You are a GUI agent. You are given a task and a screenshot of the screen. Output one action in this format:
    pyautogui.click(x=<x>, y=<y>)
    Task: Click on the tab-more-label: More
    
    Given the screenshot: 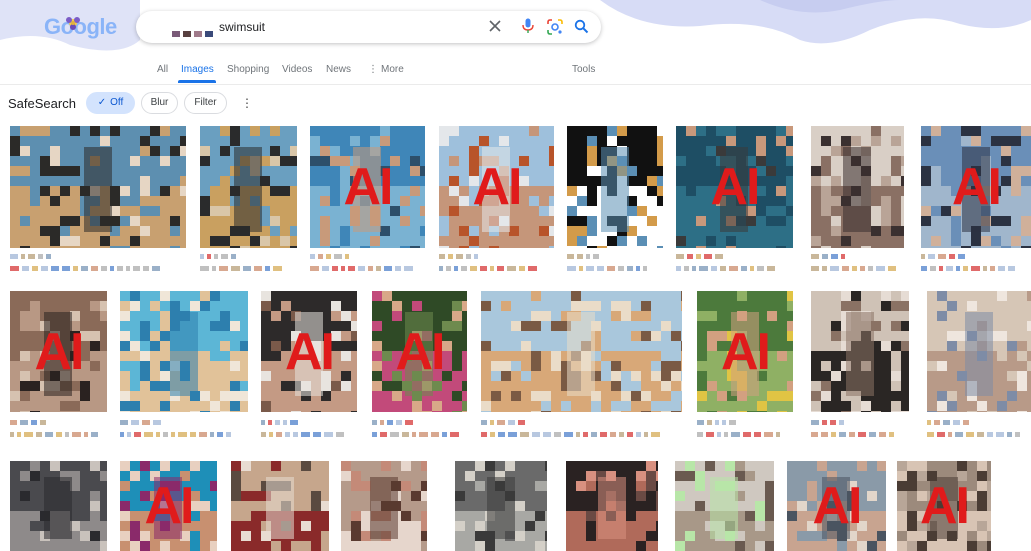 What is the action you would take?
    pyautogui.click(x=392, y=69)
    